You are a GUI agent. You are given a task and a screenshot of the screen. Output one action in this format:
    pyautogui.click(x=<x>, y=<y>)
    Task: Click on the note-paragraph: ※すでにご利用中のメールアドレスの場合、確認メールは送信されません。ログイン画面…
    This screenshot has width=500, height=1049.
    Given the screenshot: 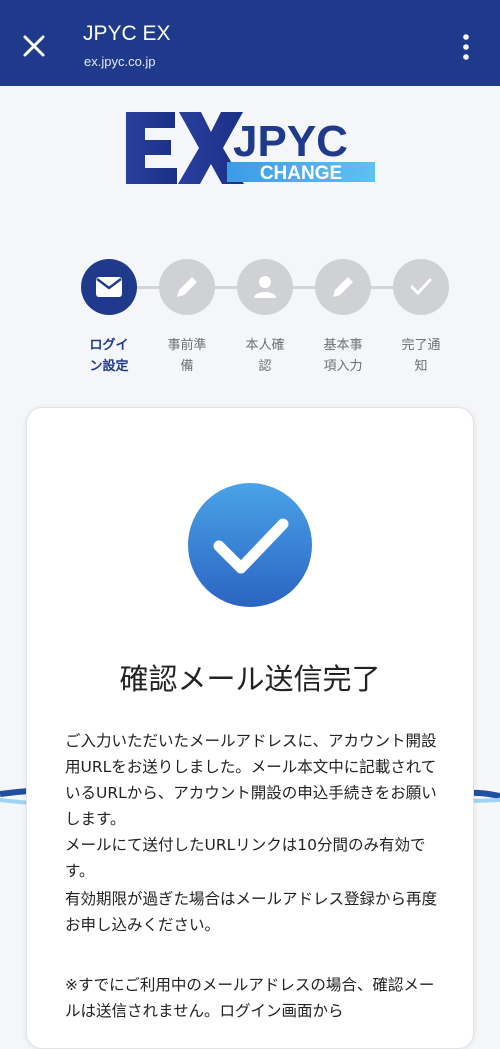 What is the action you would take?
    pyautogui.click(x=250, y=998)
    